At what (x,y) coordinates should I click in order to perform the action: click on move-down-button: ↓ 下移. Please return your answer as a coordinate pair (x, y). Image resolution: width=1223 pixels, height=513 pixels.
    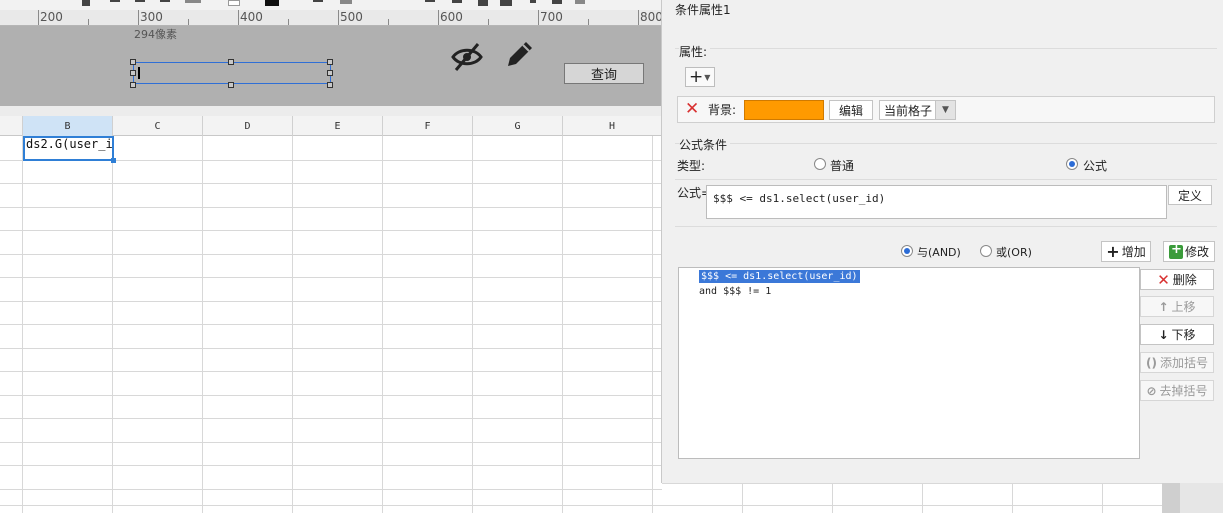
    Looking at the image, I should click on (1177, 334).